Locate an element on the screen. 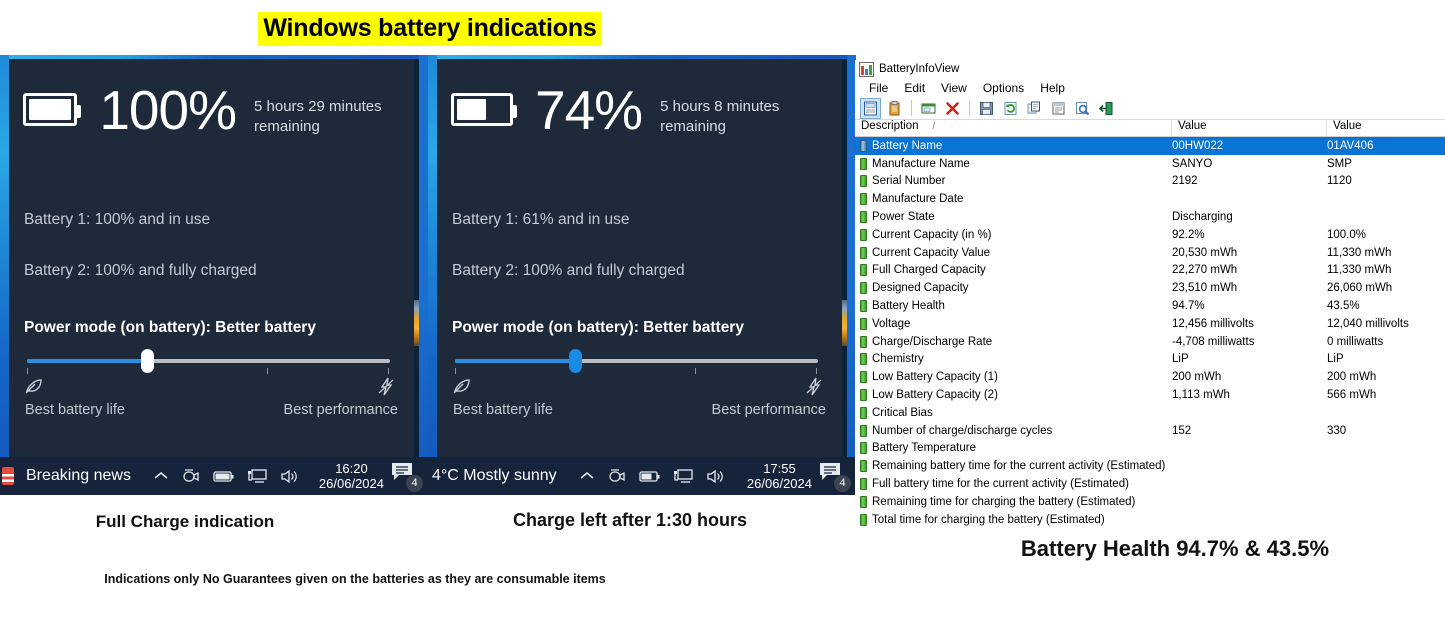  column-header-description: Description / is located at coordinates (1013, 128).